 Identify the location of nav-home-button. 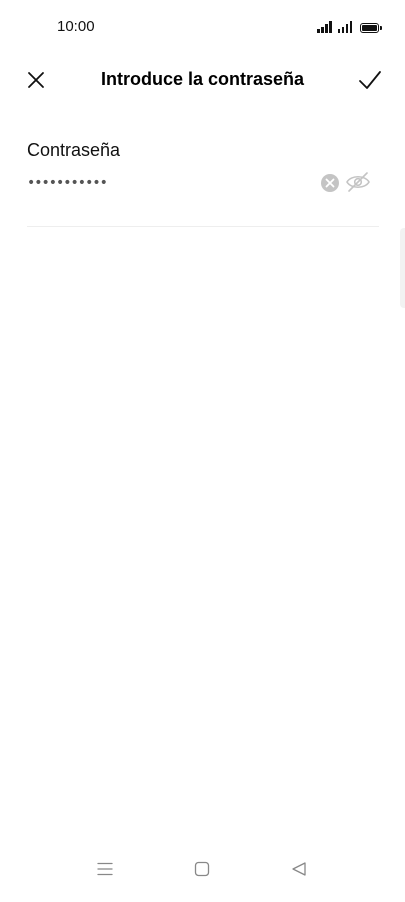
(202, 869).